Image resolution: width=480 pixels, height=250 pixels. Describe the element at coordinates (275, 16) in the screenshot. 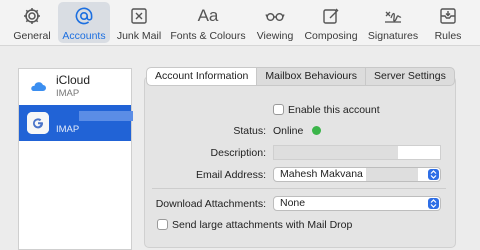

I see `glasses-icon` at that location.